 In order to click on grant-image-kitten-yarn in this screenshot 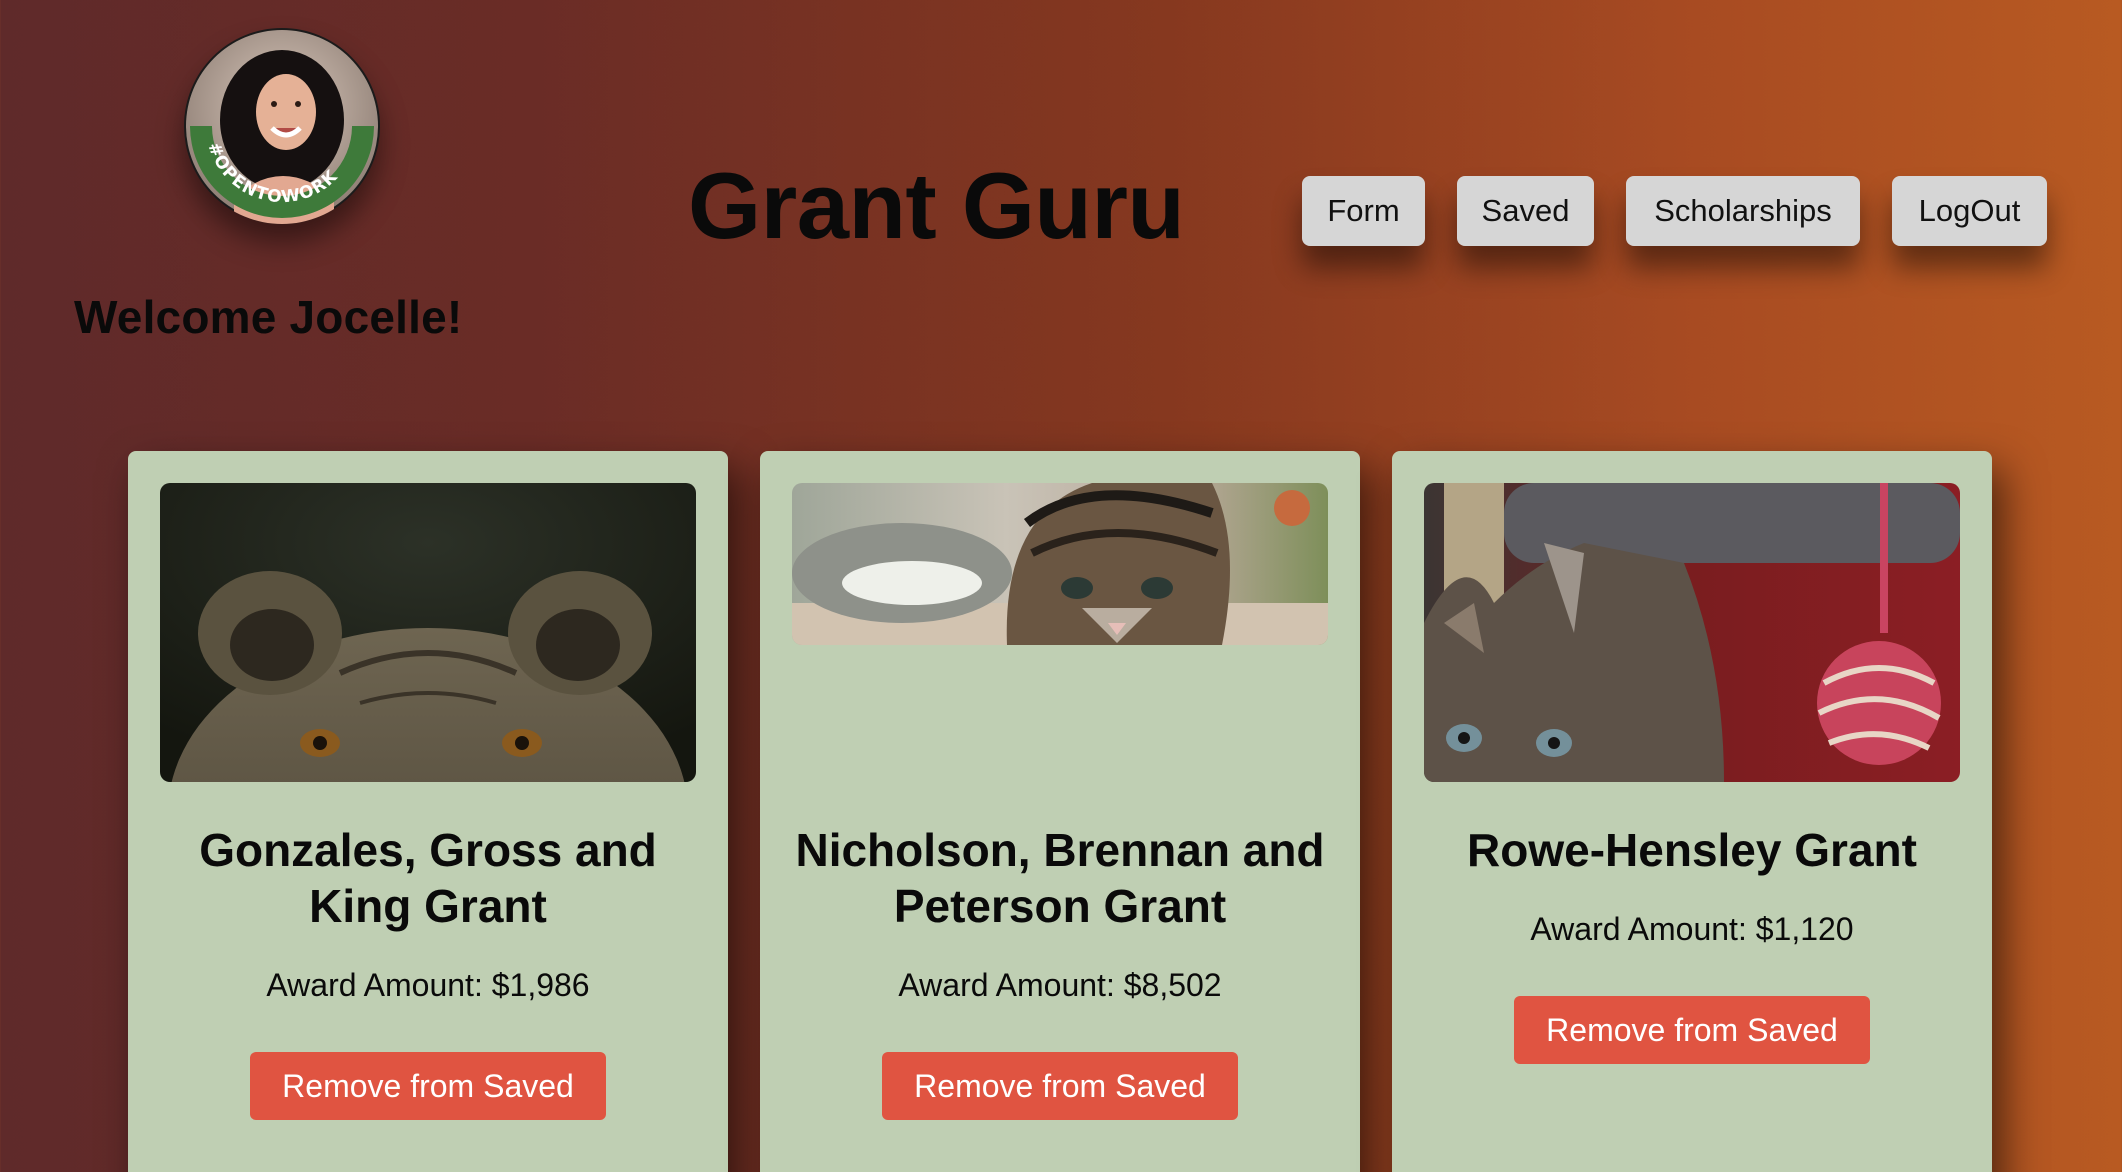, I will do `click(1692, 632)`.